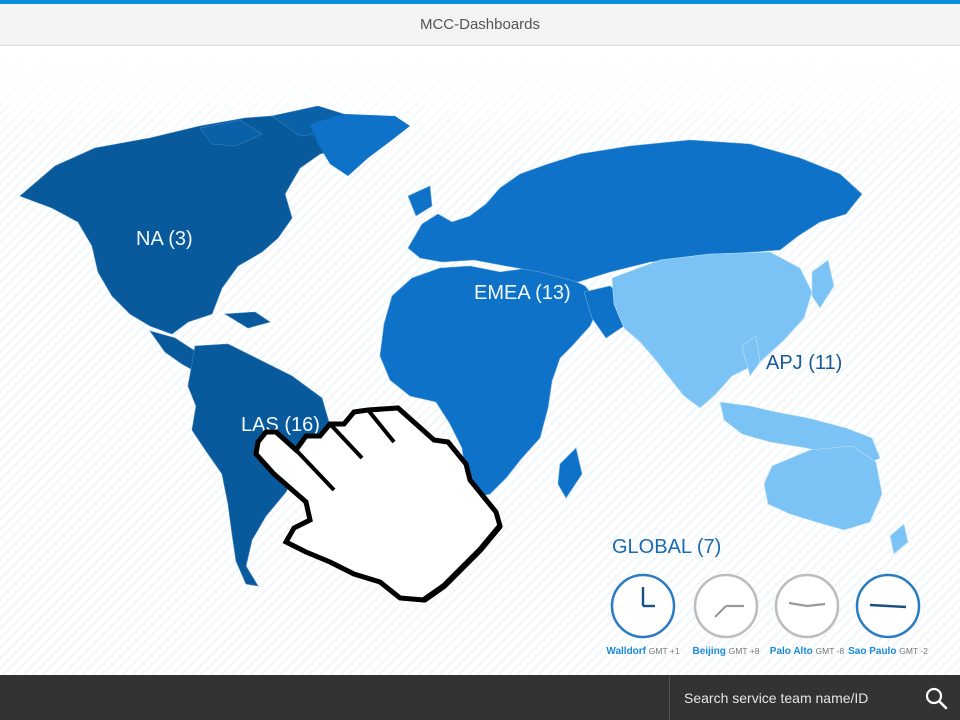  What do you see at coordinates (726, 606) in the screenshot?
I see `clock-beijing-icon` at bounding box center [726, 606].